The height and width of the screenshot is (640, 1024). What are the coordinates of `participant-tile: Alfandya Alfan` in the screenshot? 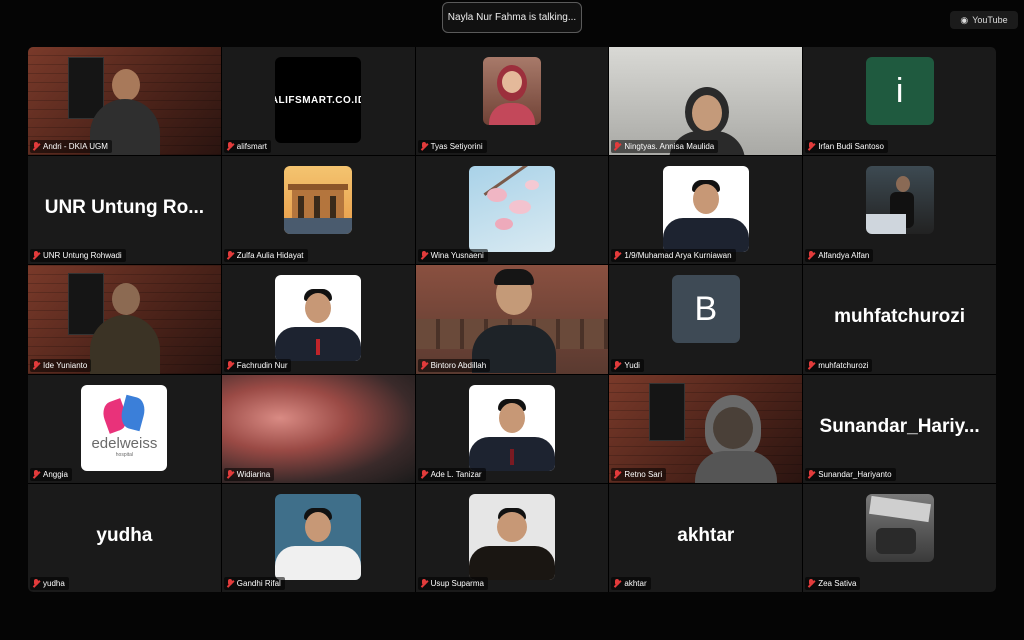 It's located at (899, 210).